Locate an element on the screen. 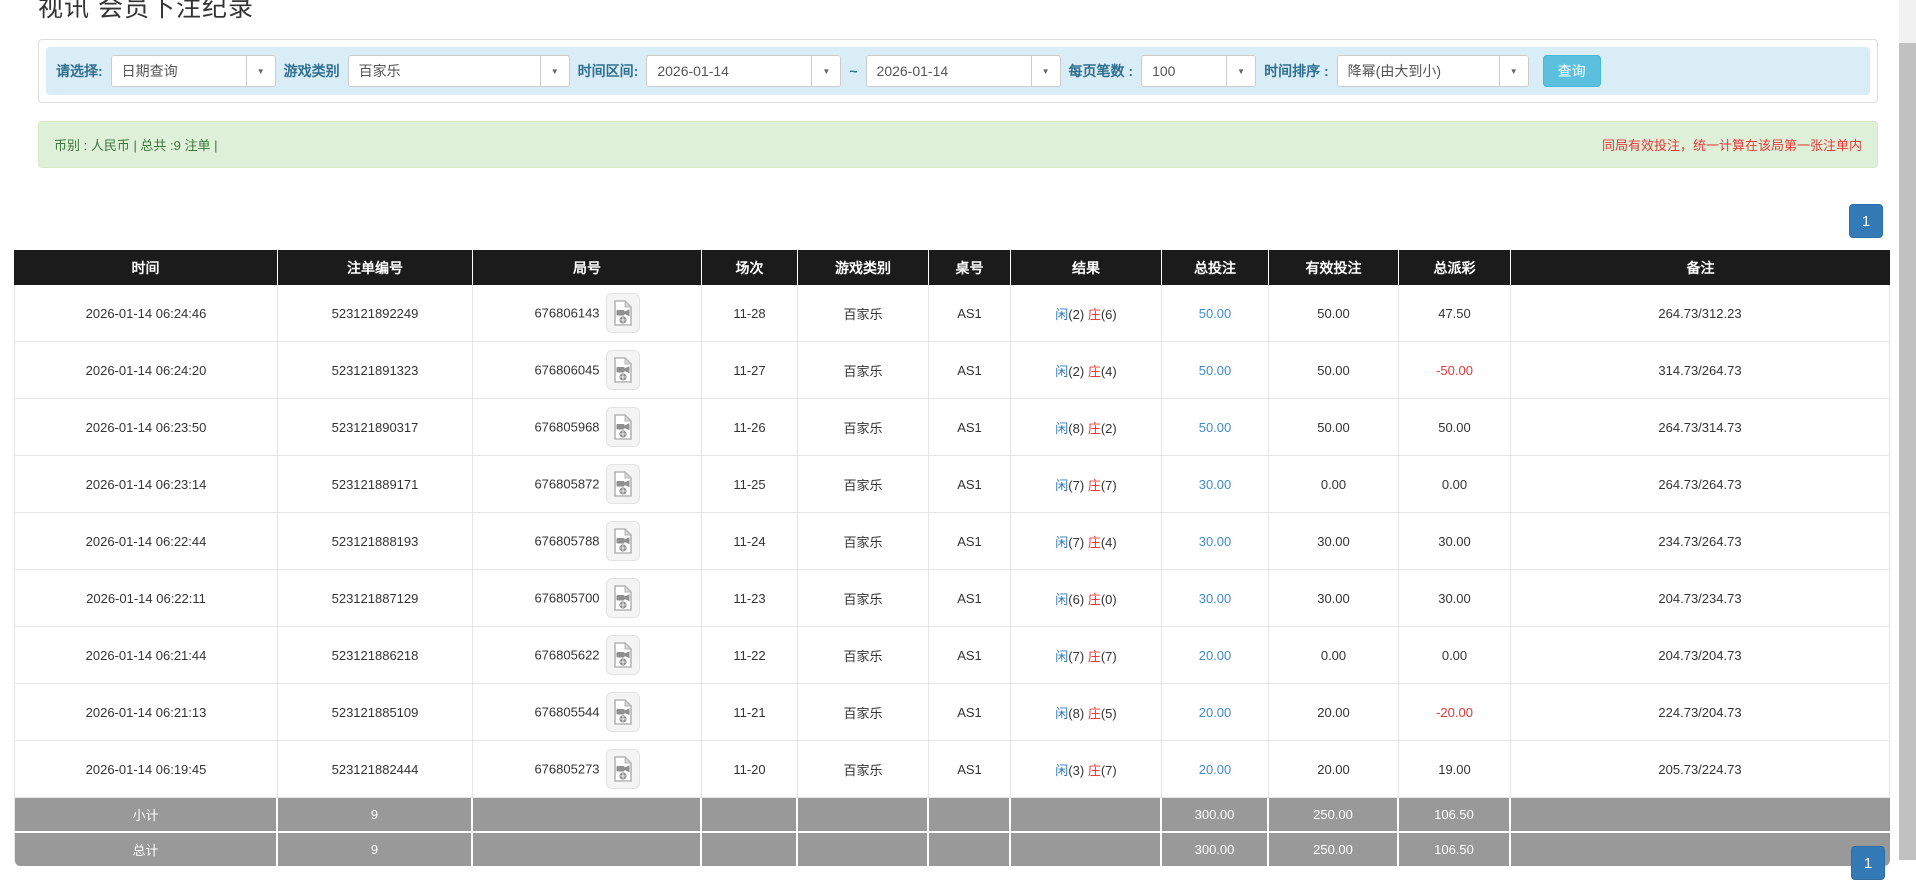 The height and width of the screenshot is (881, 1916). result-cell: 闲(6) 庄(0) is located at coordinates (1086, 598).